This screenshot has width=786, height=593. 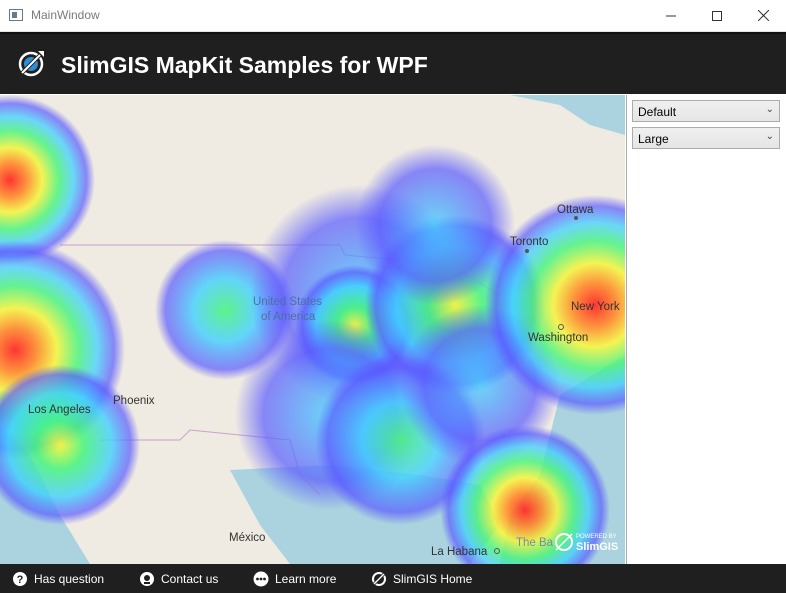 I want to click on maximize-button, so click(x=717, y=15).